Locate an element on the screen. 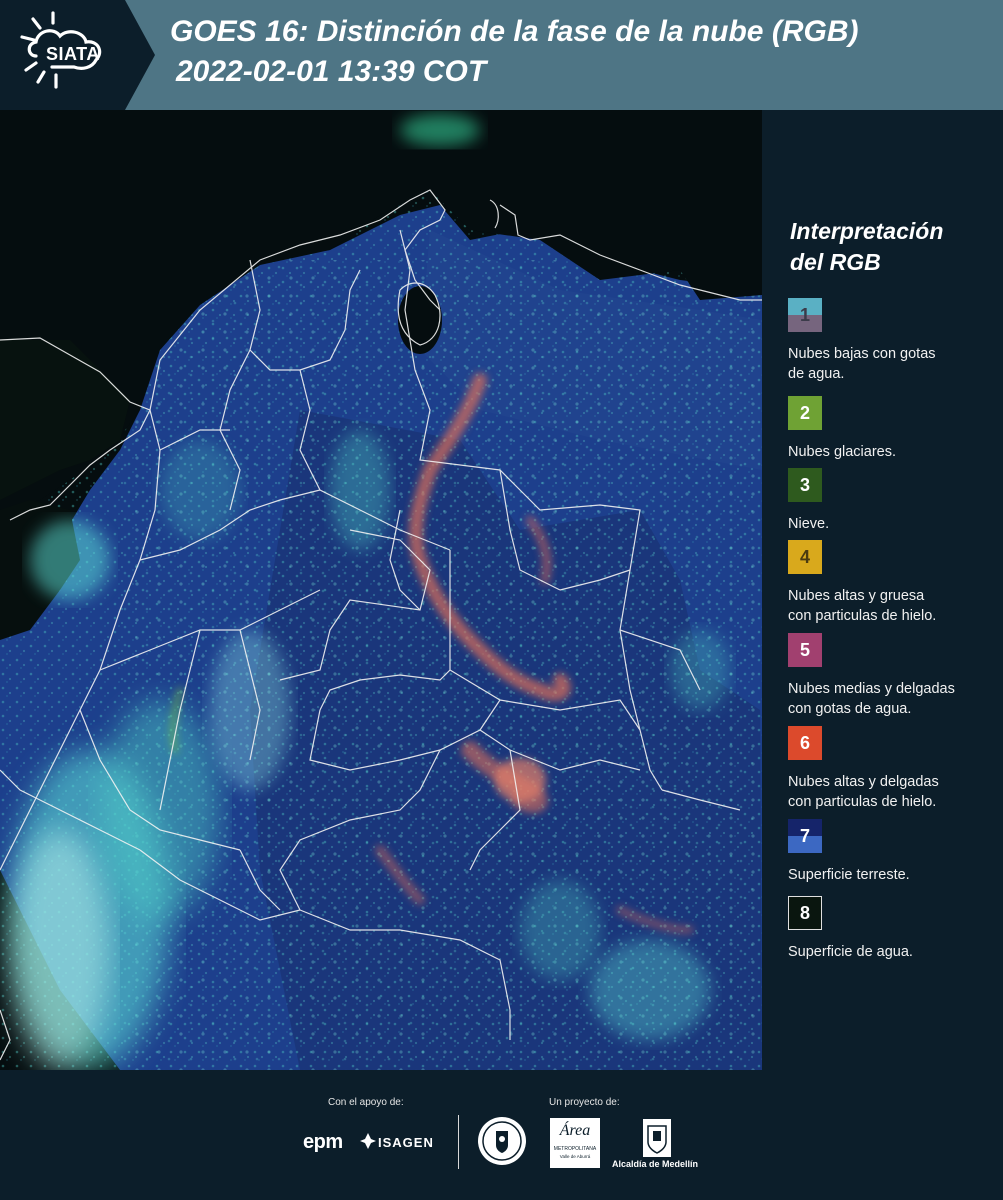 This screenshot has height=1200, width=1003. medellin-crest-icon is located at coordinates (657, 1138).